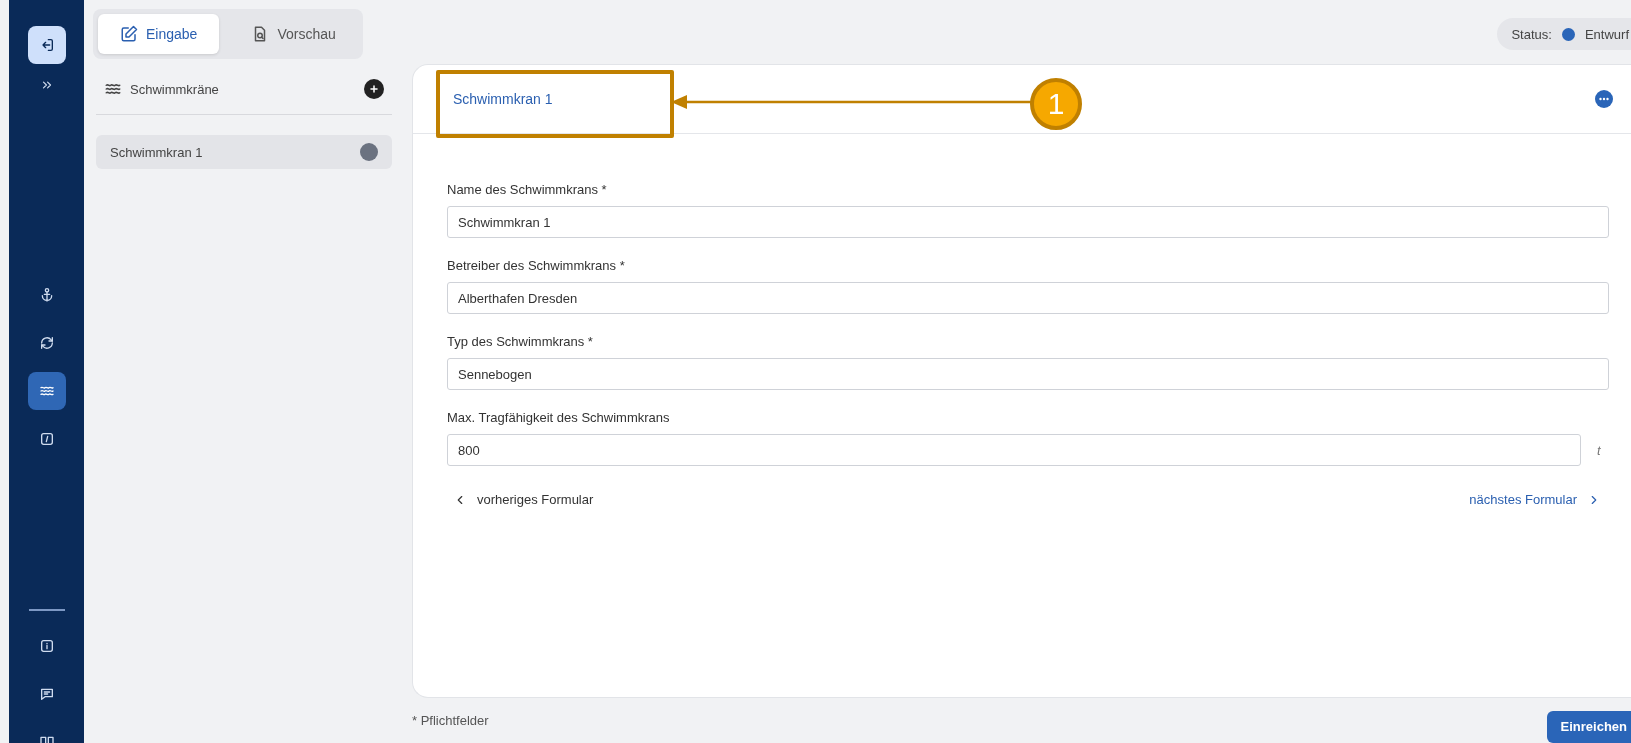 This screenshot has height=743, width=1631. I want to click on callout-number: 1, so click(1056, 104).